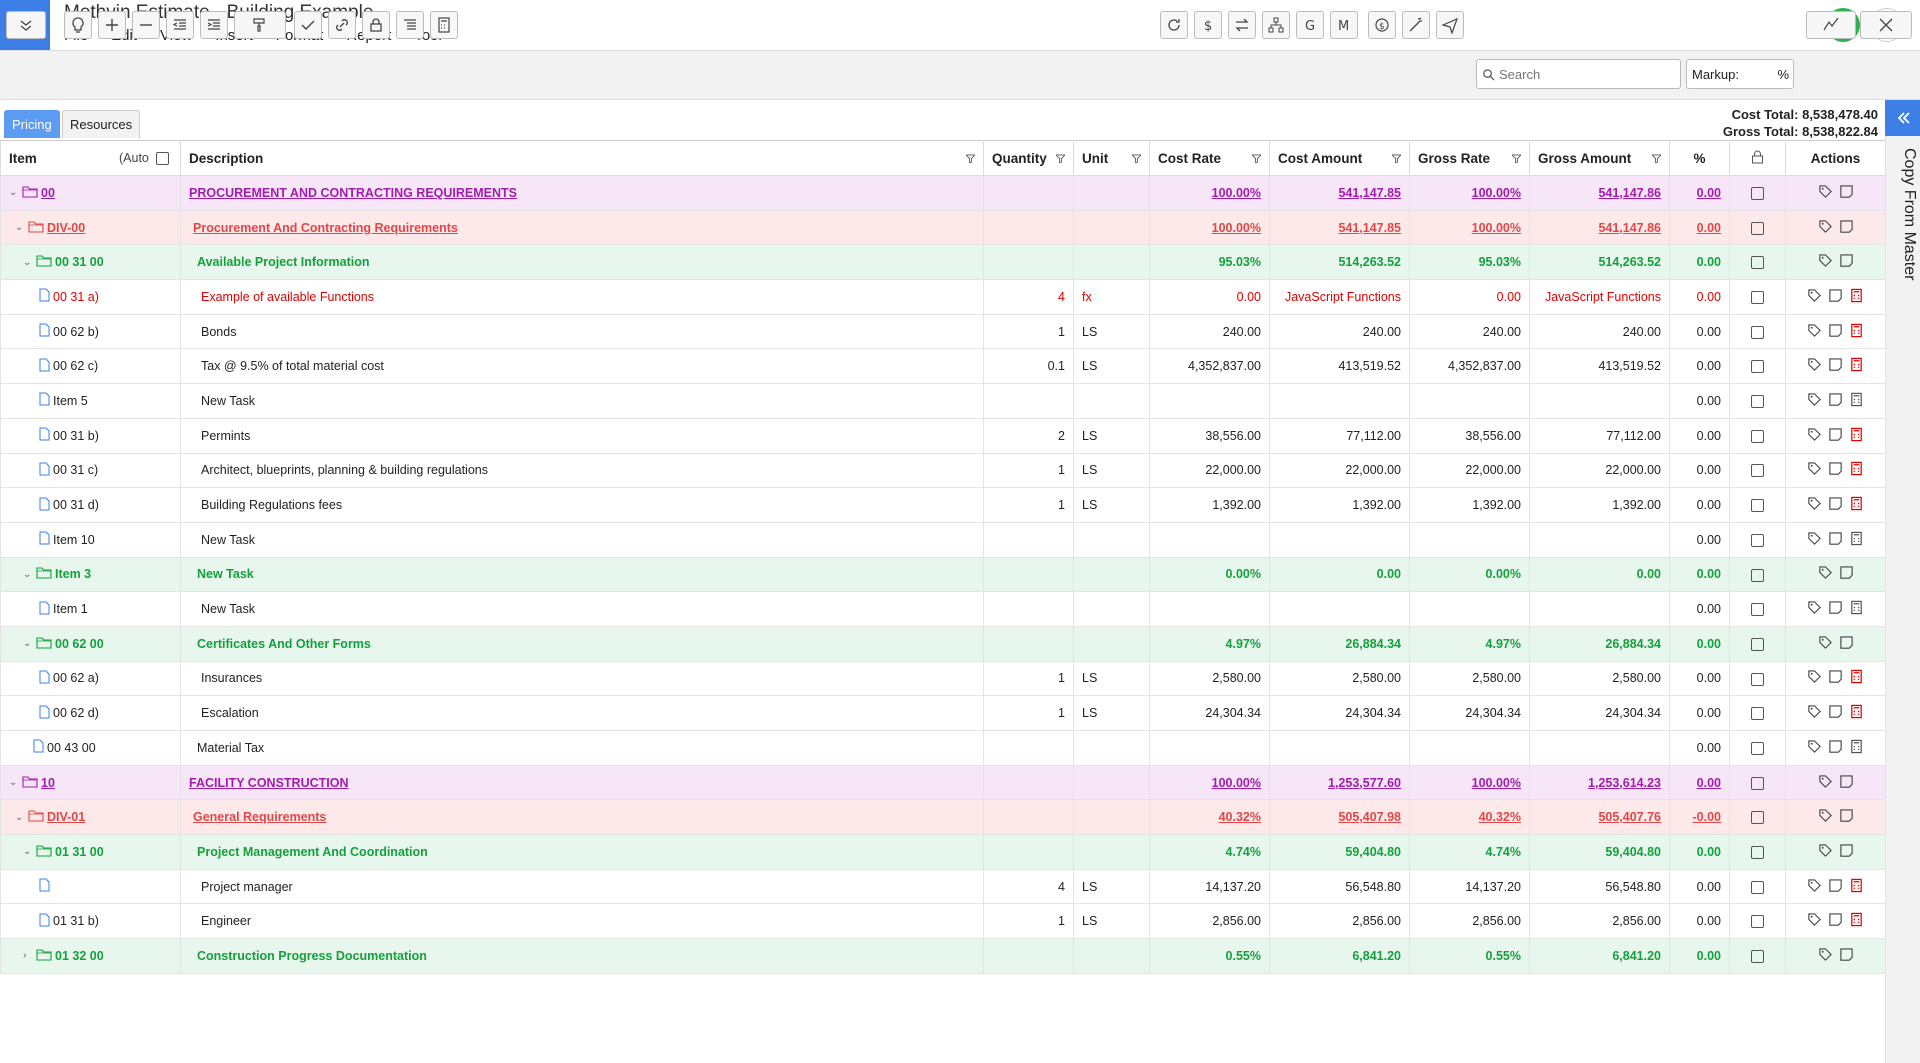 The height and width of the screenshot is (1063, 1920). I want to click on cost-amount-cell: 2,856.00, so click(1339, 921).